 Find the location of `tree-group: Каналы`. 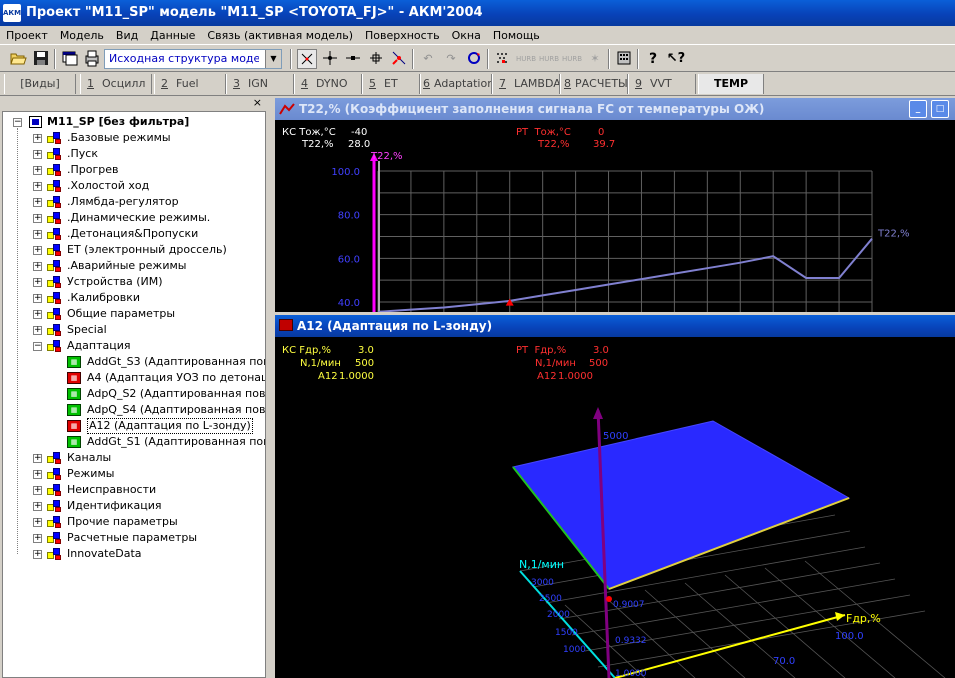

tree-group: Каналы is located at coordinates (89, 458).